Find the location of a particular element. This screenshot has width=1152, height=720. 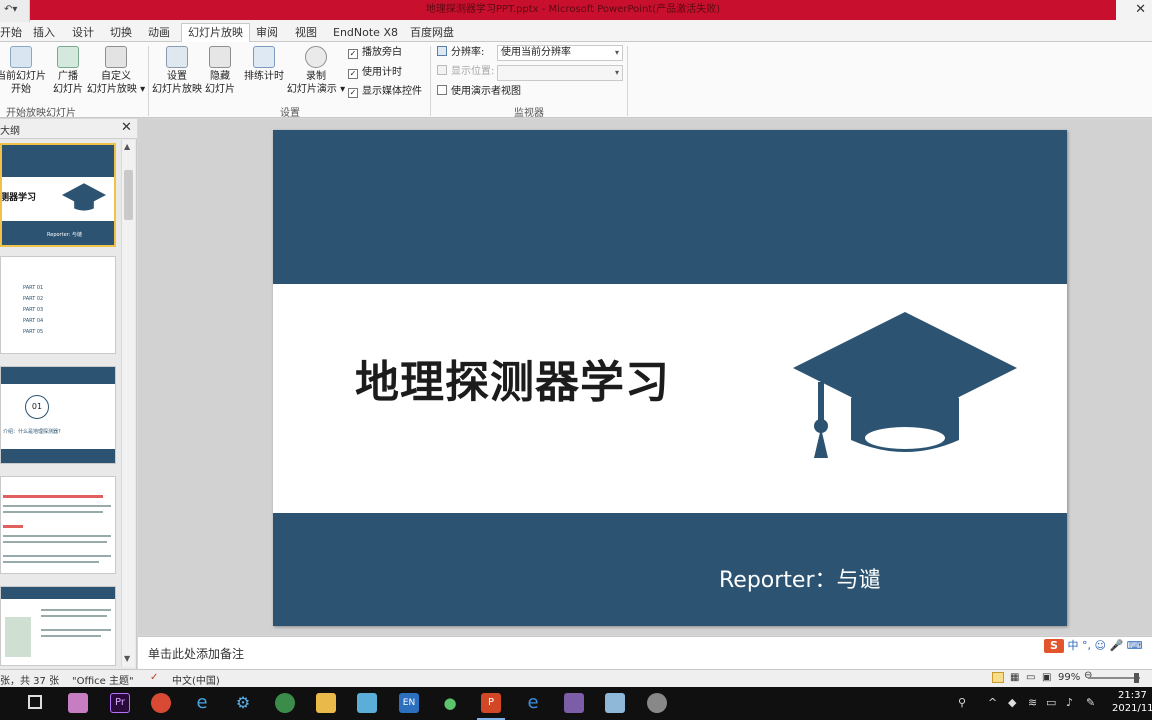

scrollbar-thumb is located at coordinates (128, 195).